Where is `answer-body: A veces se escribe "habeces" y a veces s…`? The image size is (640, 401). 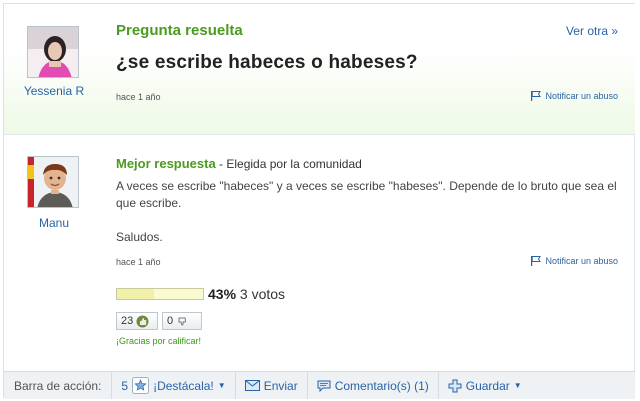 answer-body: A veces se escribe "habeces" y a veces s… is located at coordinates (366, 194).